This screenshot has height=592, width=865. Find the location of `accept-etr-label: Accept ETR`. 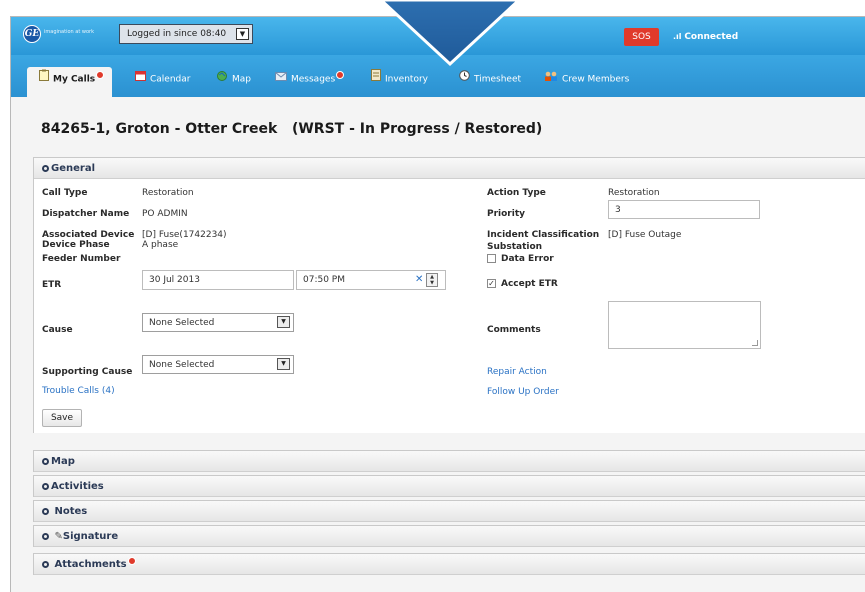

accept-etr-label: Accept ETR is located at coordinates (529, 284).